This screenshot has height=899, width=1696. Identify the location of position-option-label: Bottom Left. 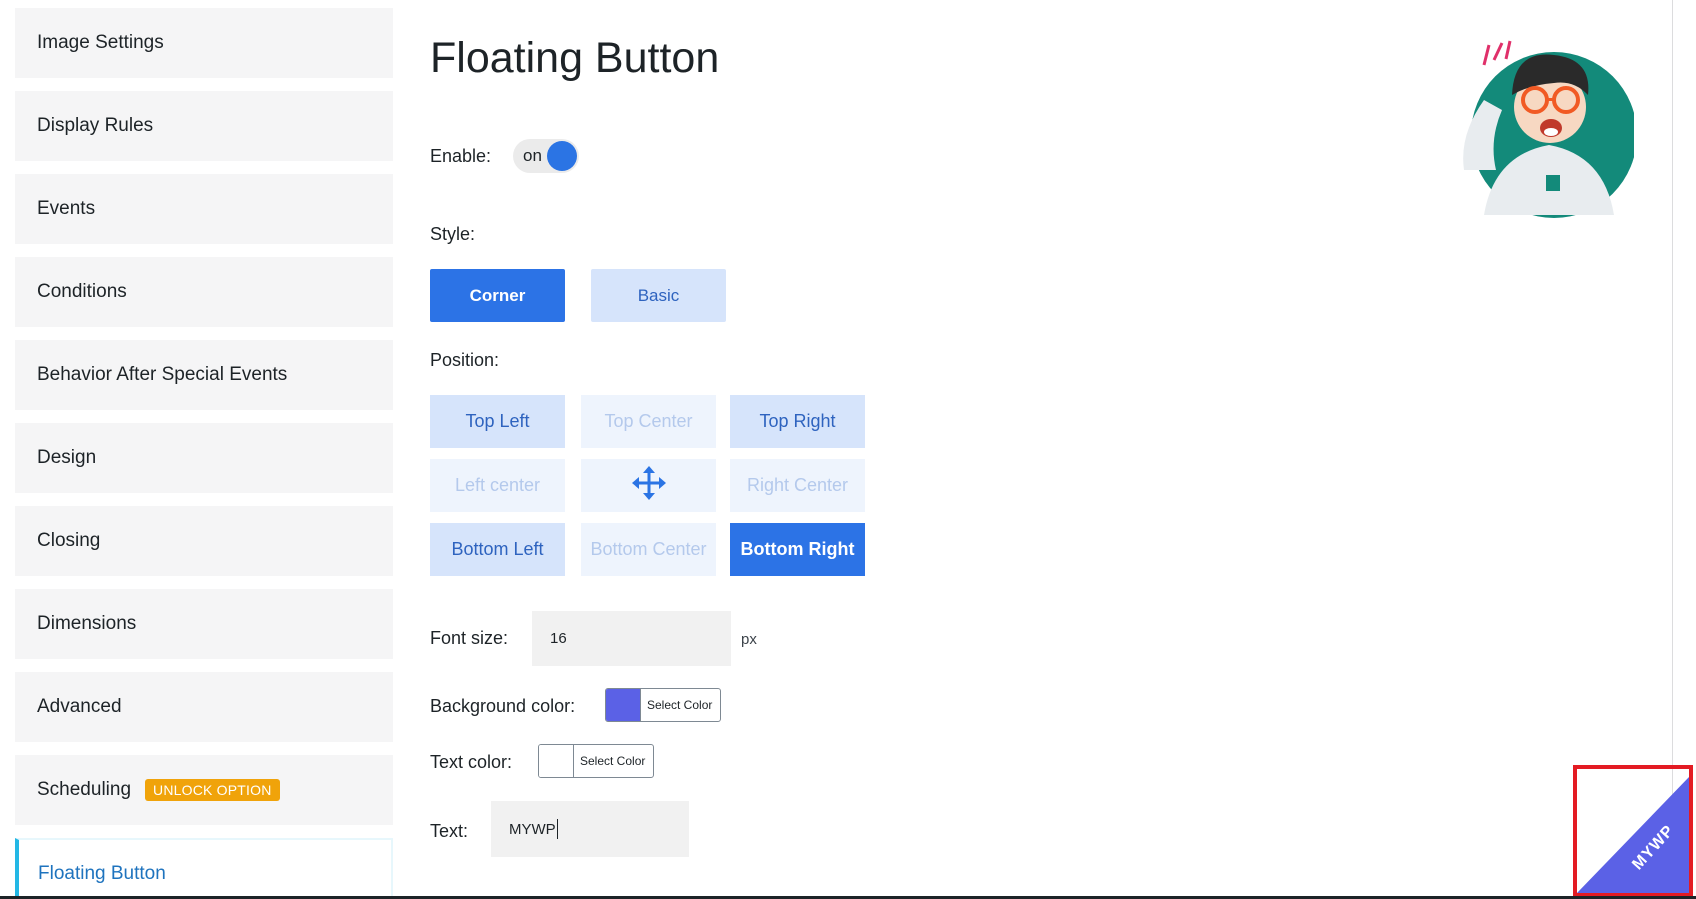
(497, 549).